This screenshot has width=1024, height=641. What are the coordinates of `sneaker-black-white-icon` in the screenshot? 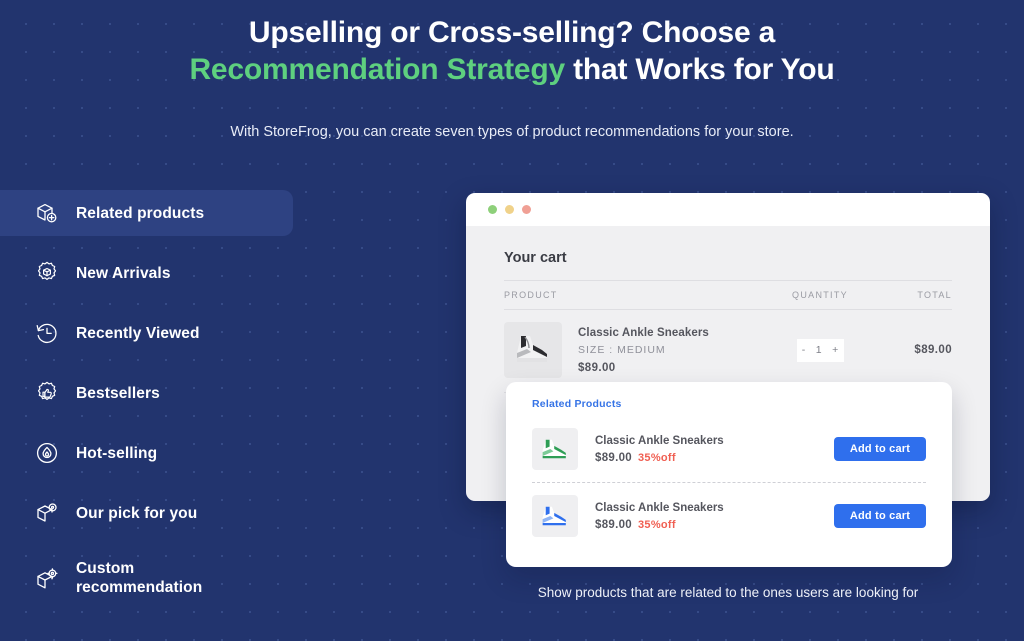 It's located at (532, 349).